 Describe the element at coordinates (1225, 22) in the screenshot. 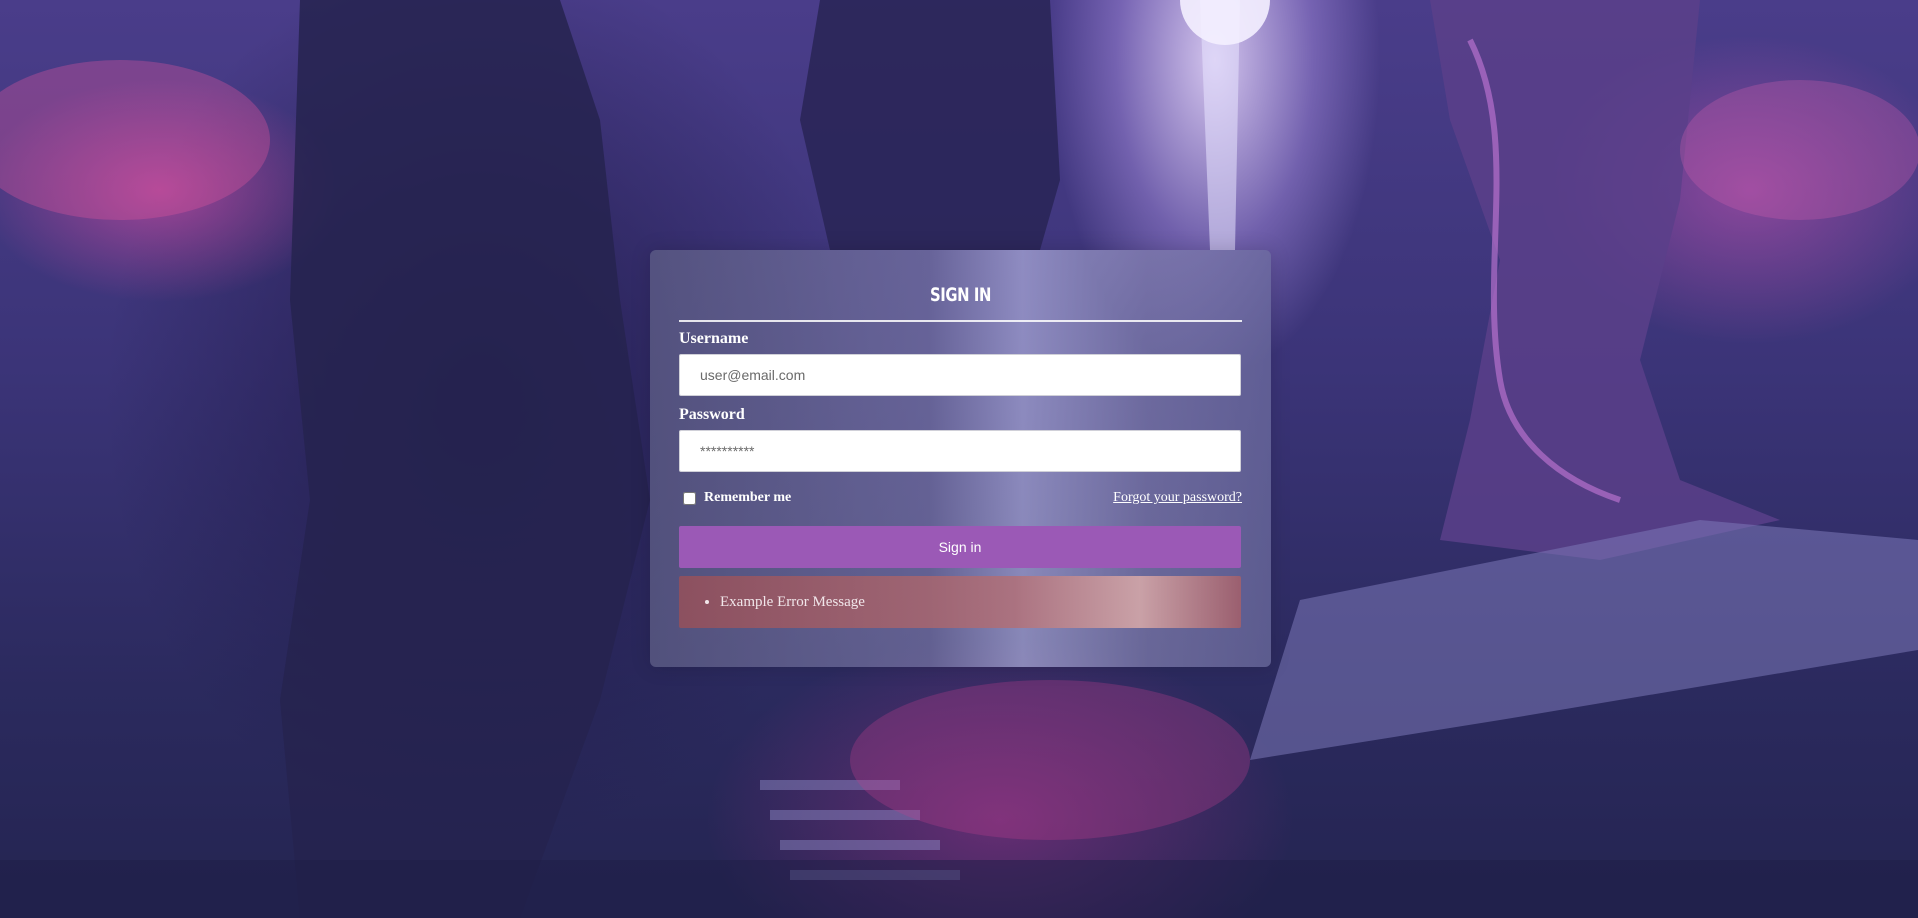

I see `moon` at that location.